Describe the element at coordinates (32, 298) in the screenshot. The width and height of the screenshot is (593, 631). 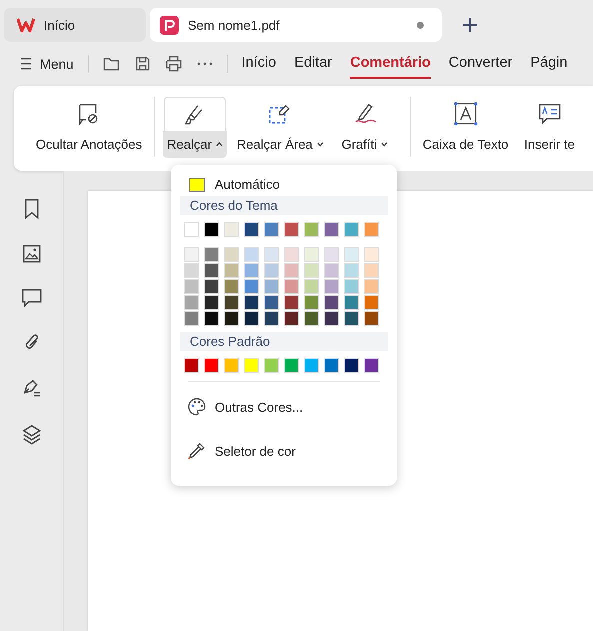
I see `comment-icon` at that location.